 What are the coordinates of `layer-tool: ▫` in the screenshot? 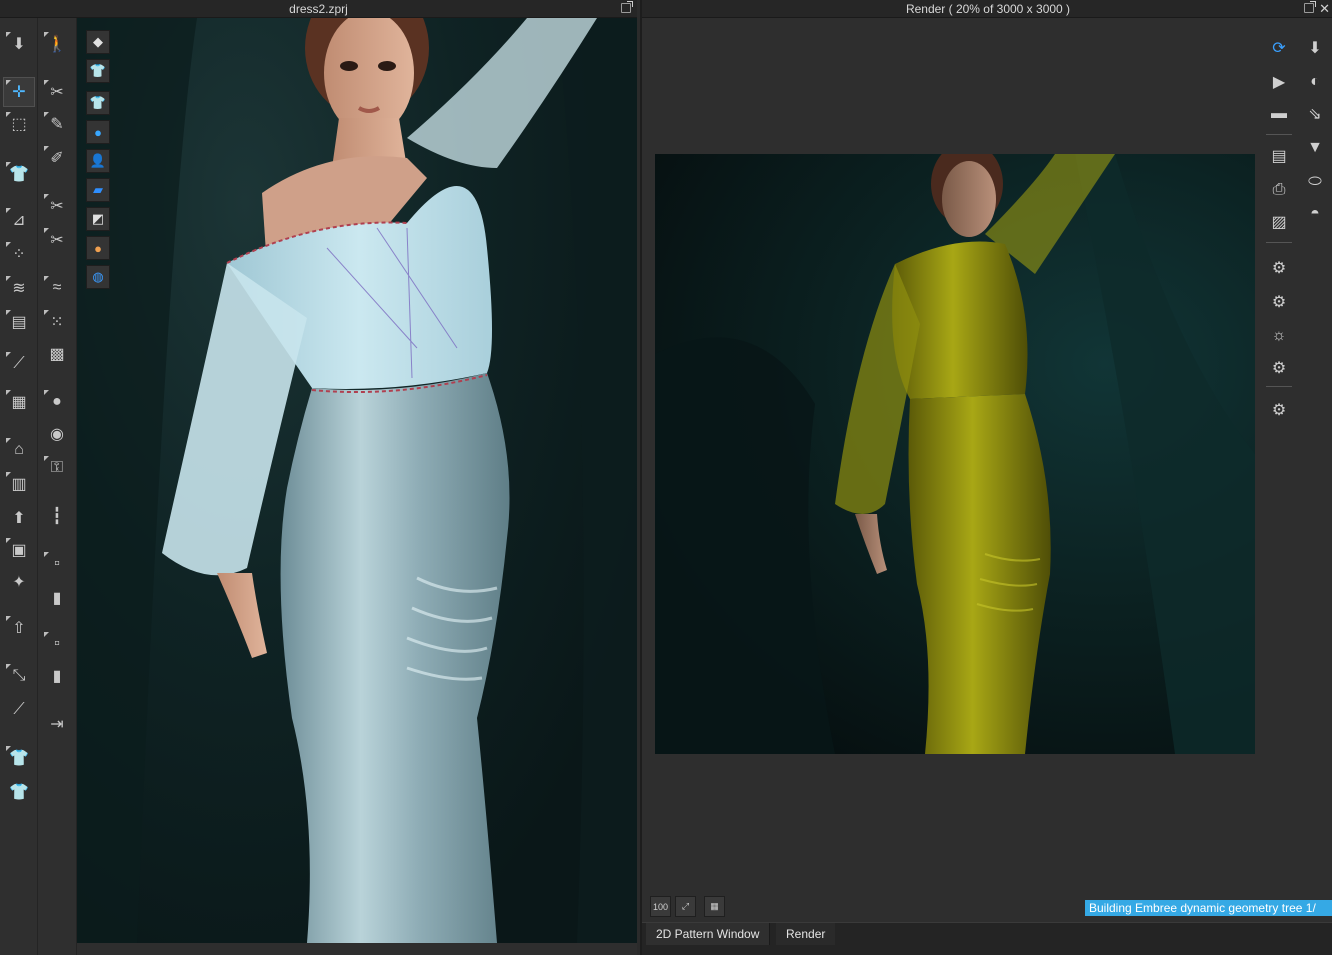 It's located at (57, 644).